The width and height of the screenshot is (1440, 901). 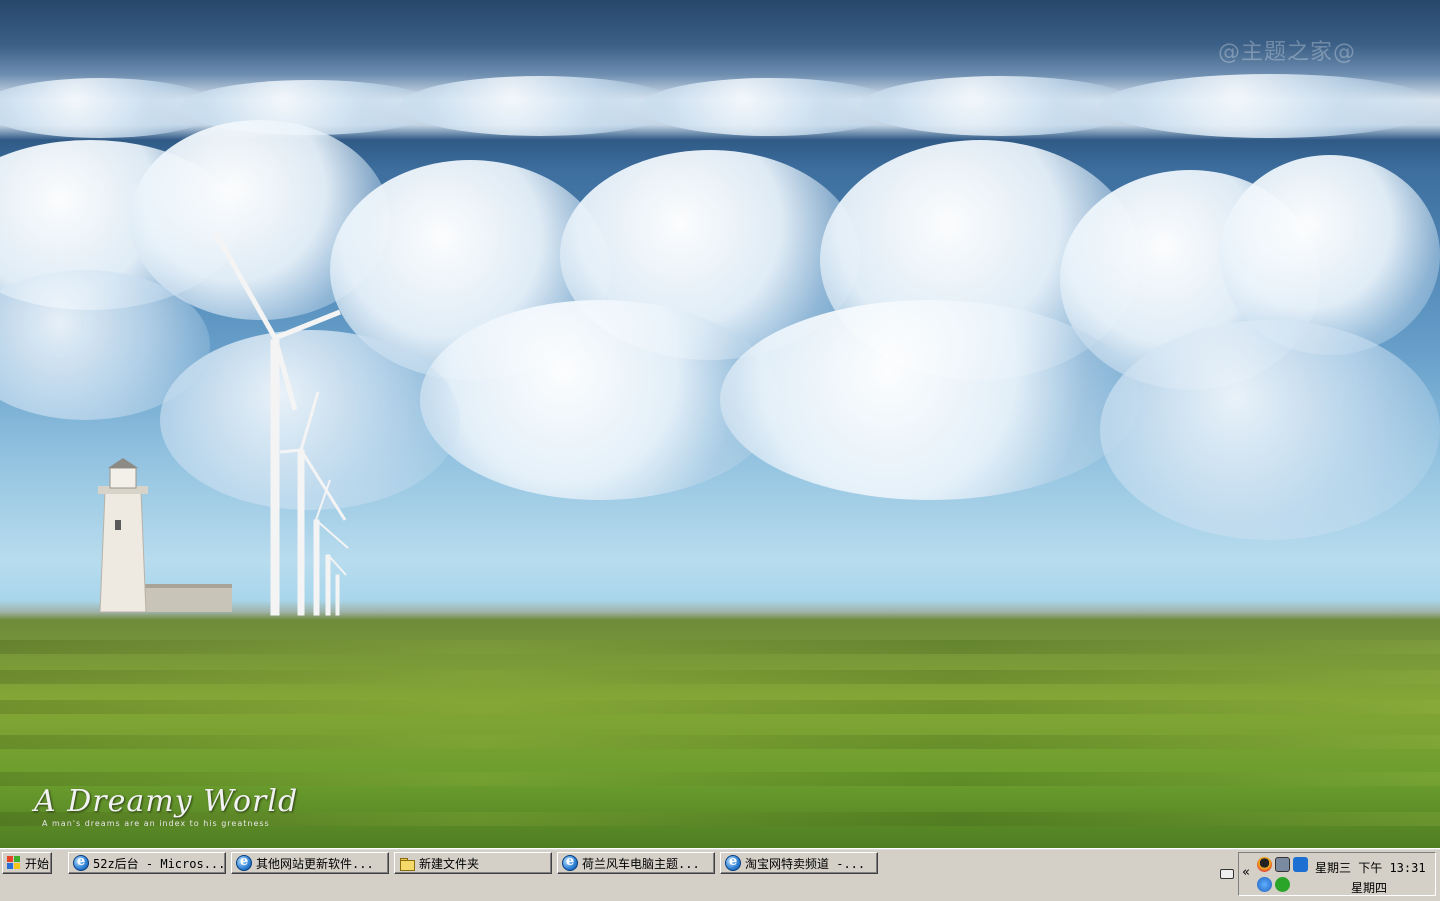 I want to click on start-label: 开始, so click(x=37, y=863).